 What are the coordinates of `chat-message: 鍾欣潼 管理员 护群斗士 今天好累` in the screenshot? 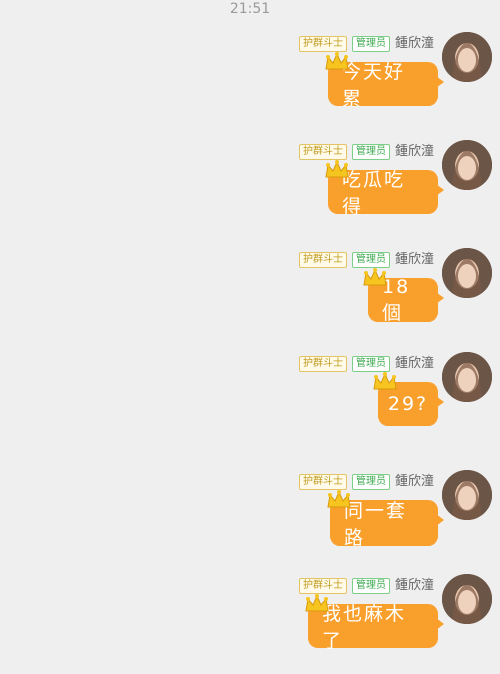 It's located at (250, 82).